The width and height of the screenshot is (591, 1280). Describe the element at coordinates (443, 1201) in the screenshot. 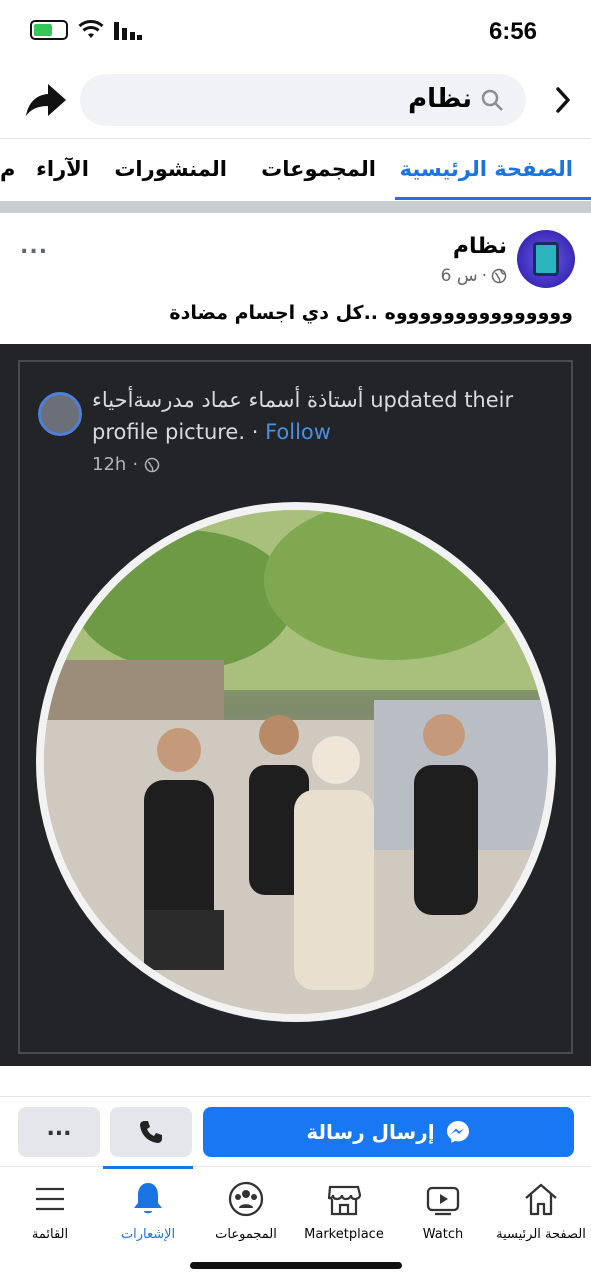

I see `watch-icon` at that location.